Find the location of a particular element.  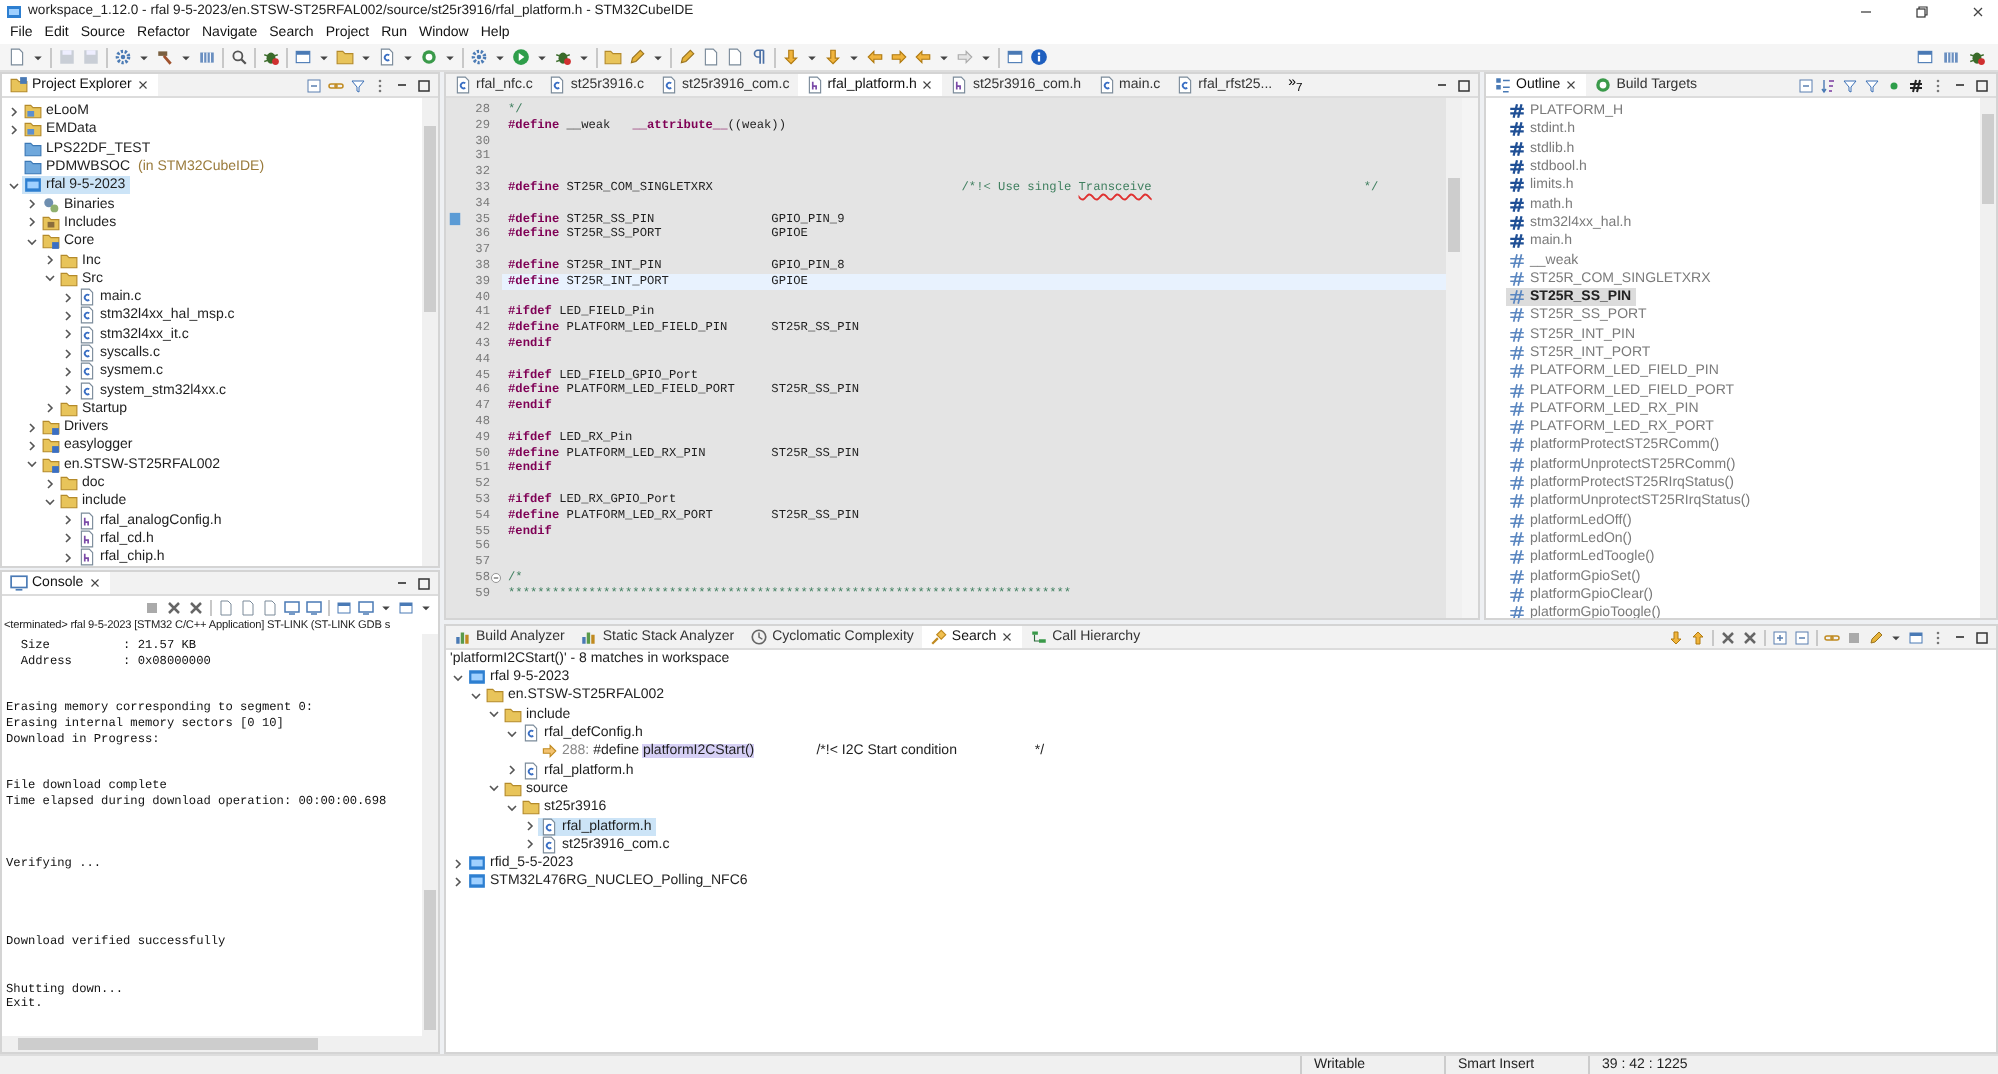

hammer-icon is located at coordinates (165, 57).